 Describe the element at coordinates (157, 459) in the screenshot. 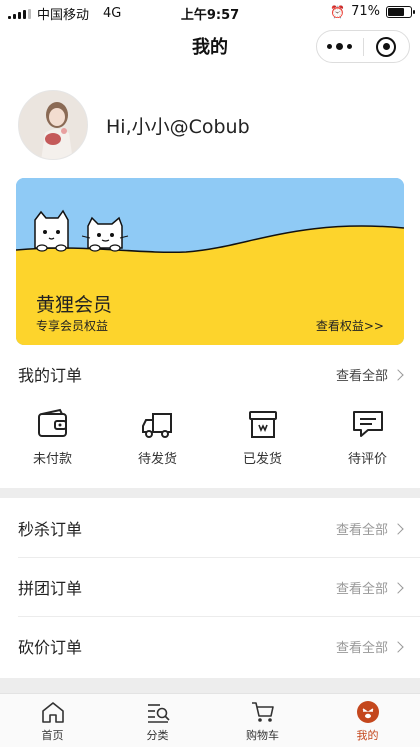

I see `order-status-label: 待发货` at that location.